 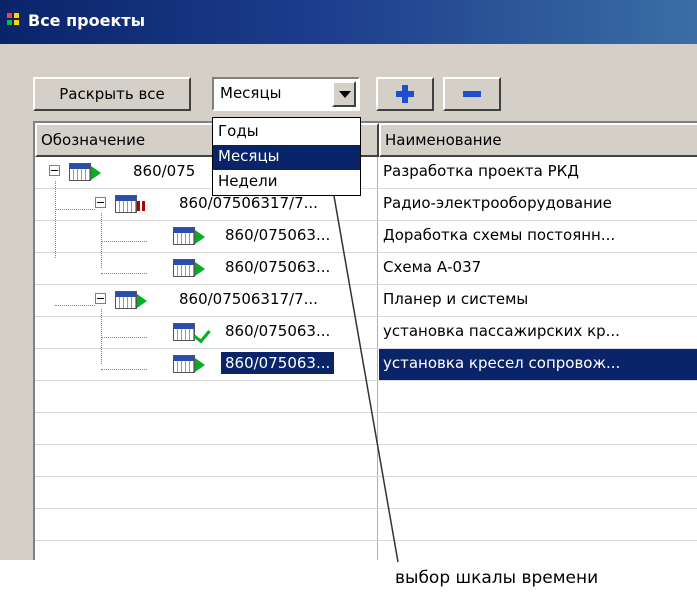 What do you see at coordinates (497, 578) in the screenshot?
I see `callout-label: выбор шкалы времени` at bounding box center [497, 578].